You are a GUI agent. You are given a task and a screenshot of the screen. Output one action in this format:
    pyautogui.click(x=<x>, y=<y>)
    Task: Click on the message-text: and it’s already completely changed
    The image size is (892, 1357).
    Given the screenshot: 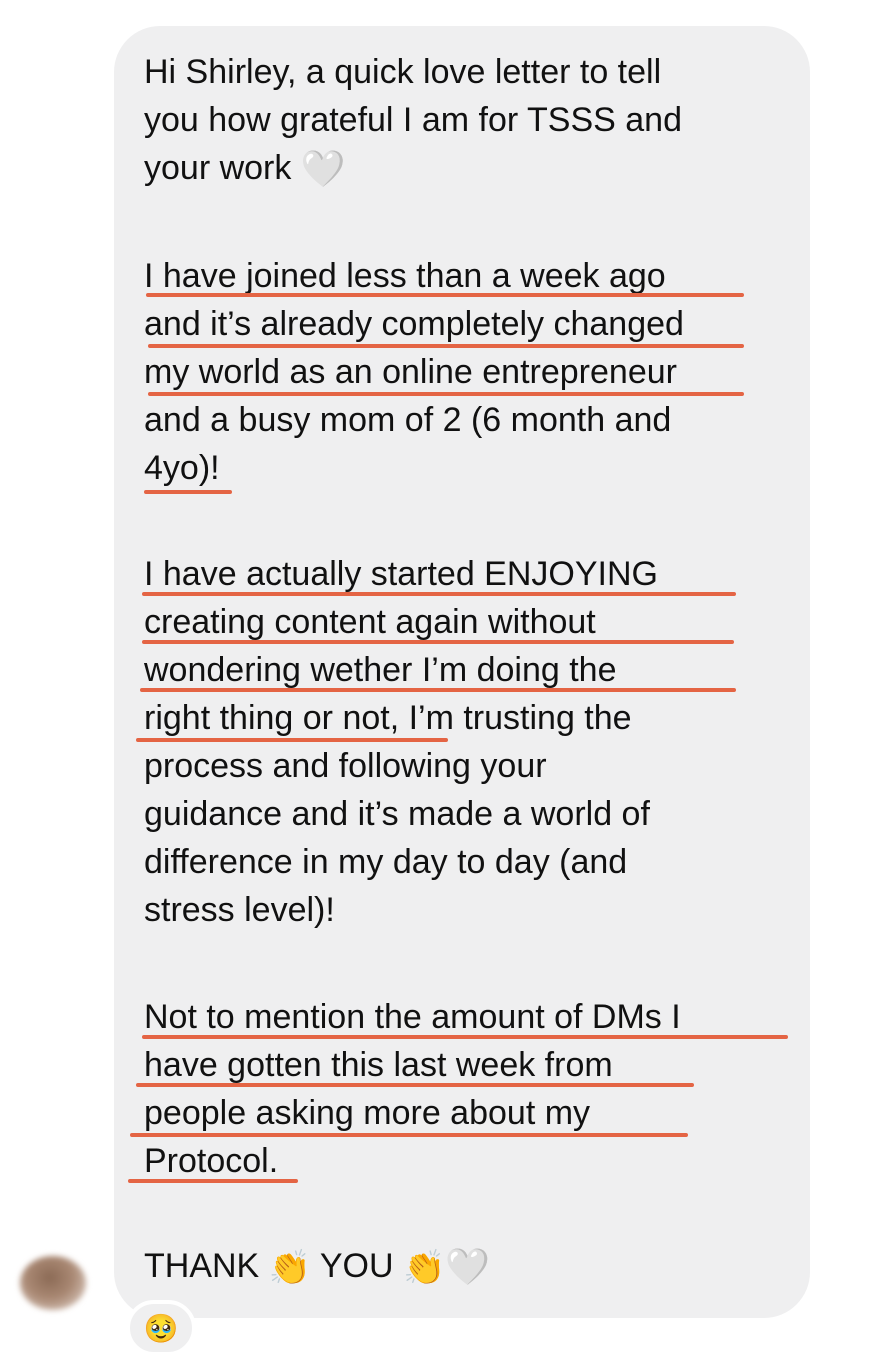 What is the action you would take?
    pyautogui.click(x=414, y=324)
    